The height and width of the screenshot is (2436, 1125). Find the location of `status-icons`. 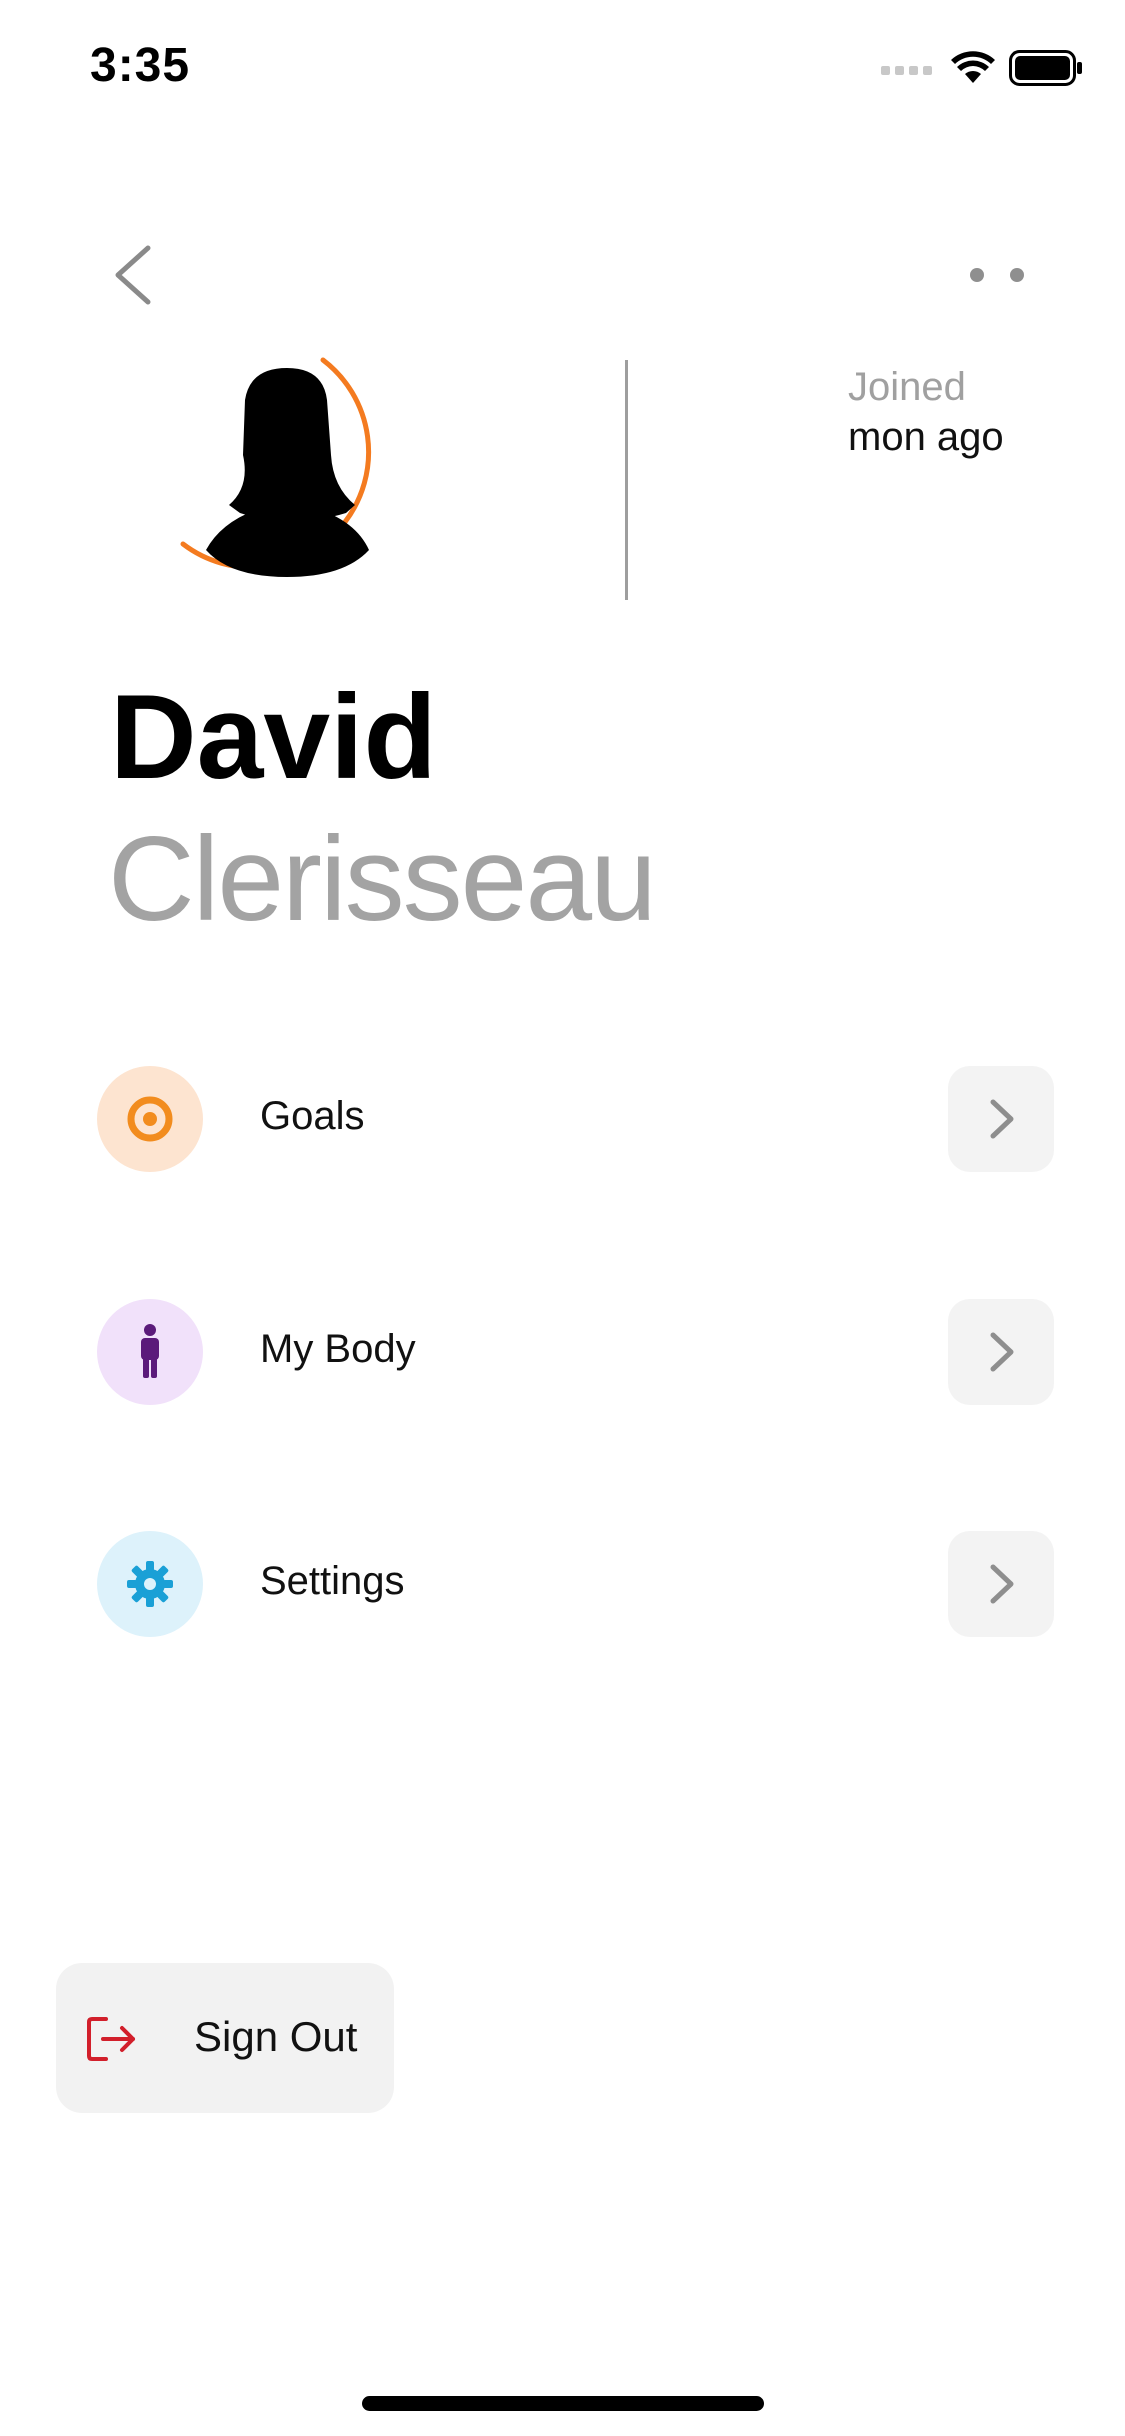

status-icons is located at coordinates (982, 70).